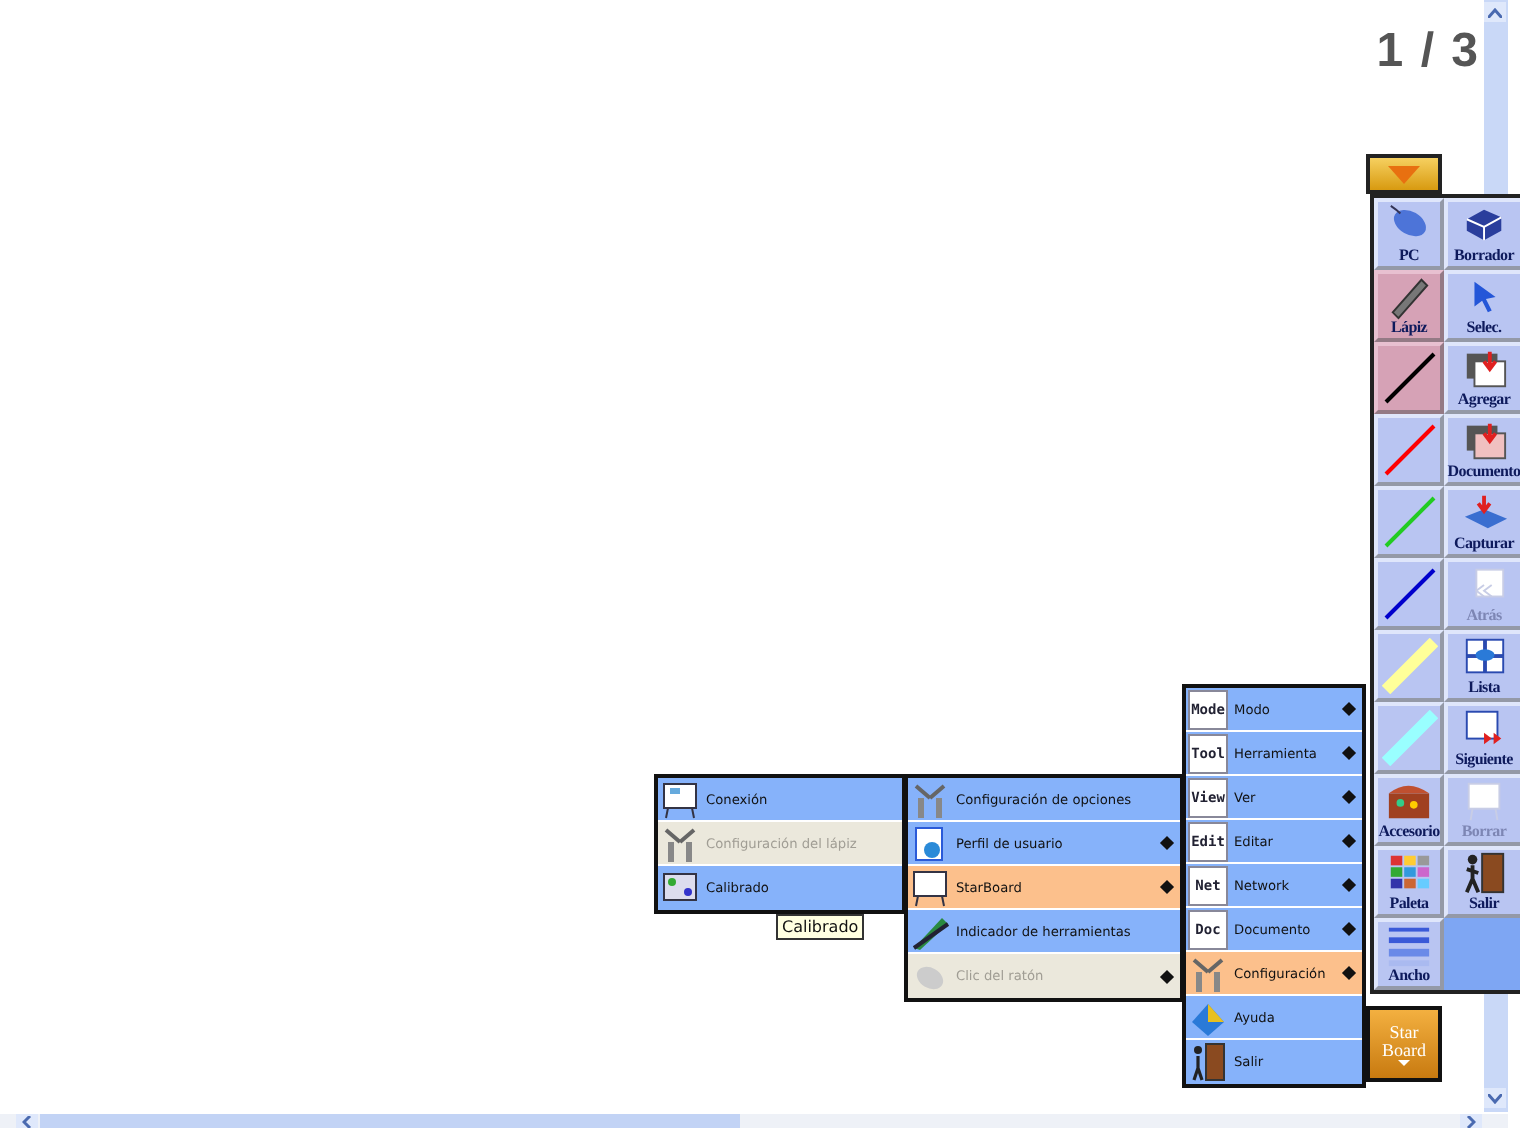  I want to click on toolbar-collapse-button, so click(1404, 174).